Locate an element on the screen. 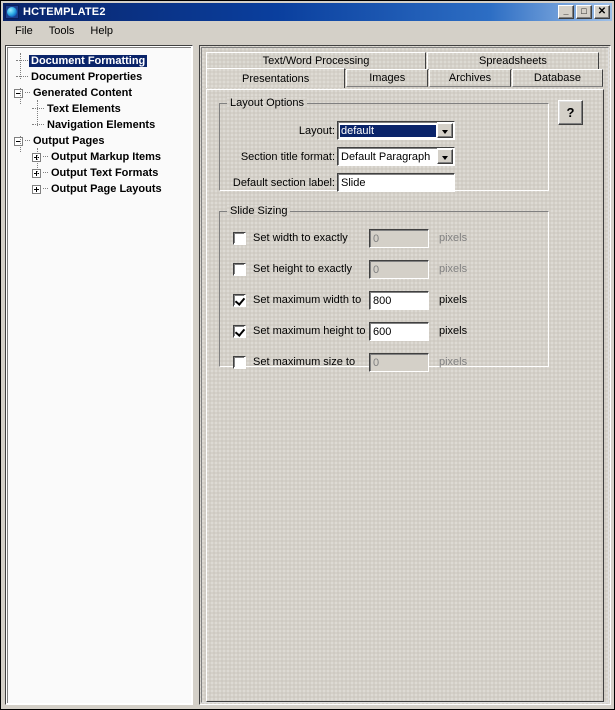 Image resolution: width=615 pixels, height=710 pixels. set-maximum-height-value: 600 is located at coordinates (399, 331).